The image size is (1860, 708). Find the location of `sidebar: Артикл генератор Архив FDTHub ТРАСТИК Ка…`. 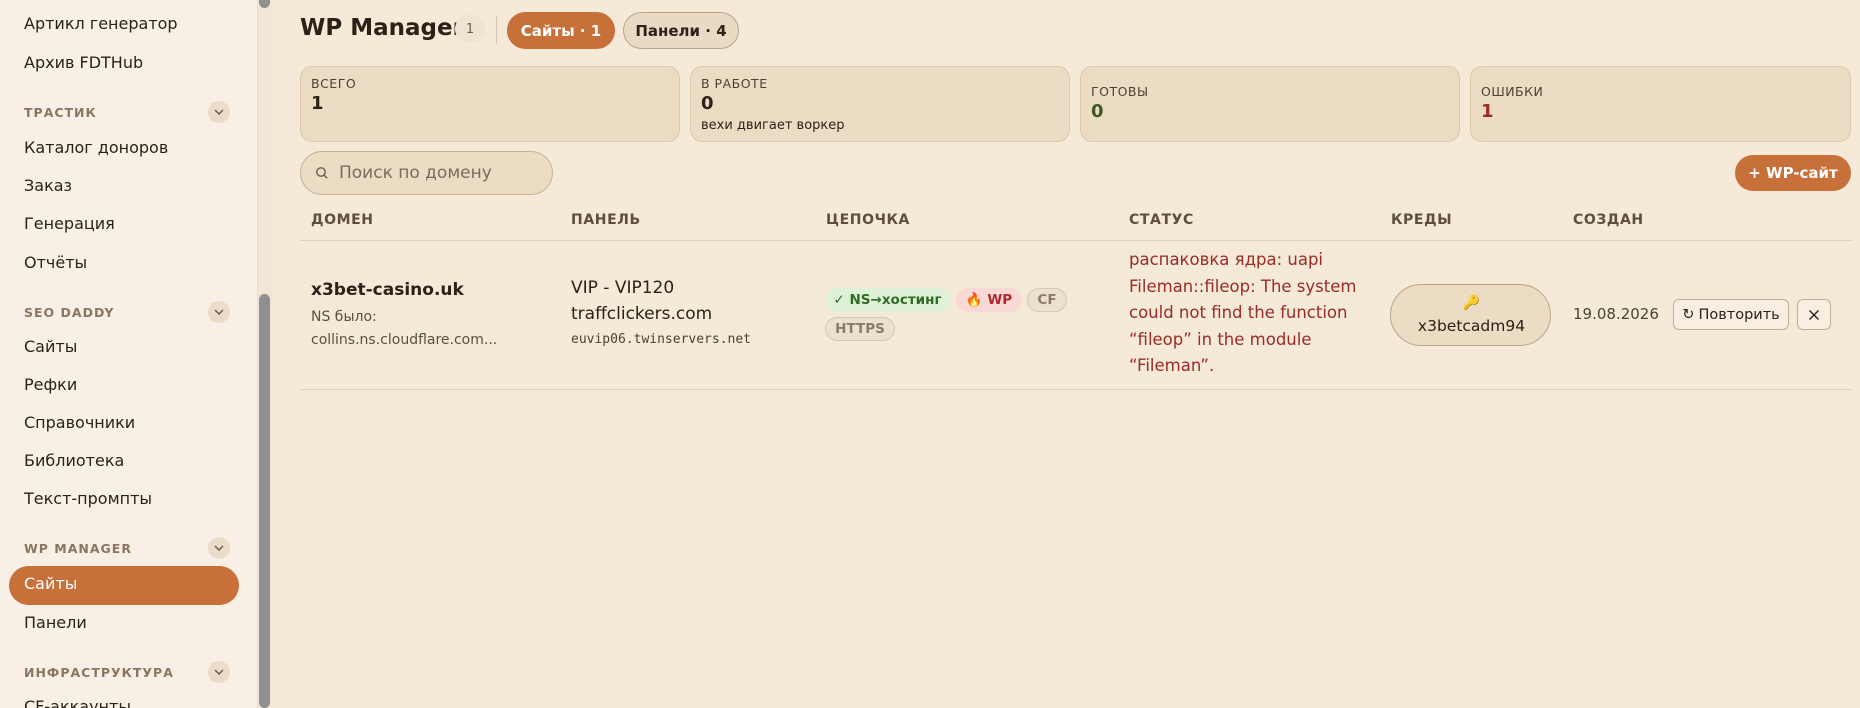

sidebar: Артикл генератор Архив FDTHub ТРАСТИК Ка… is located at coordinates (129, 354).